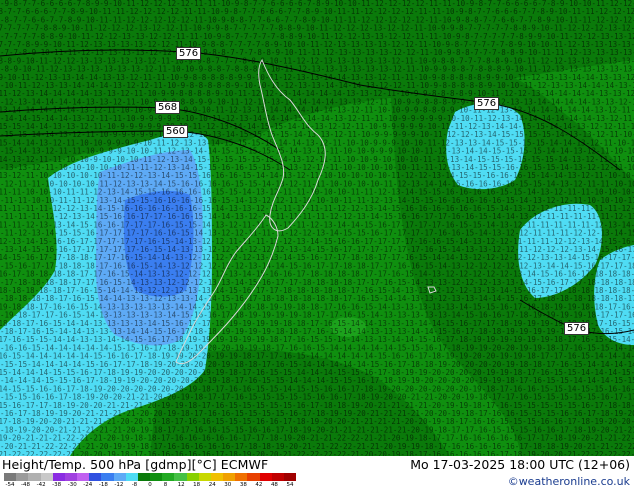 The image size is (634, 490). What do you see at coordinates (134, 485) in the screenshot?
I see `colorbar-tick-label: -8` at bounding box center [134, 485].